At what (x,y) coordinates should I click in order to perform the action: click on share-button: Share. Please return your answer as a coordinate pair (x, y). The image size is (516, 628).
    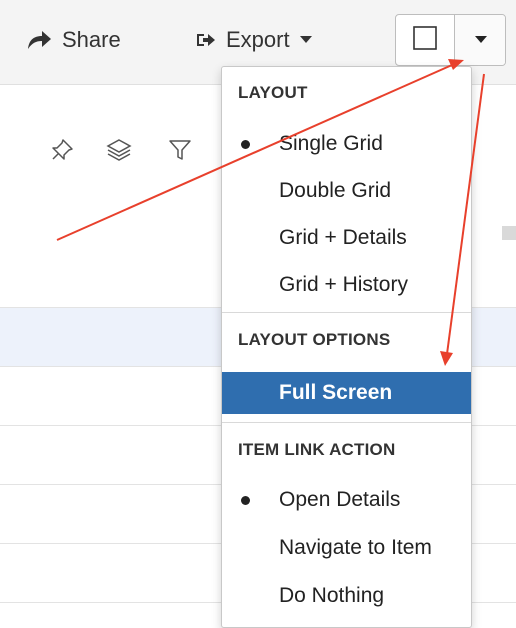
    Looking at the image, I should click on (73, 40).